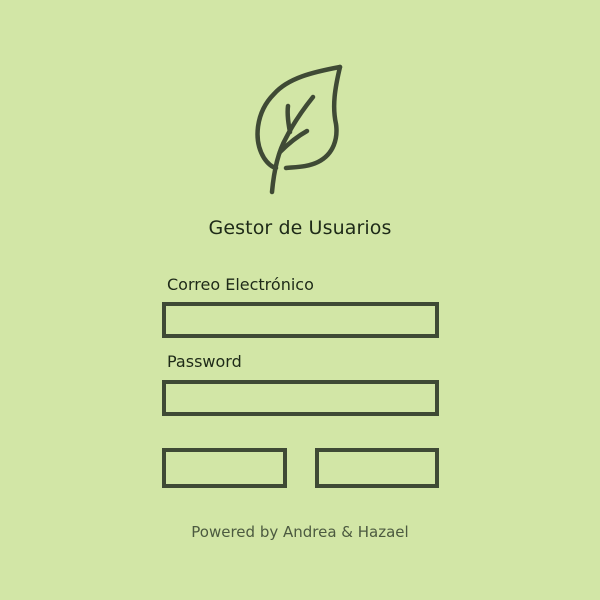 The height and width of the screenshot is (600, 600). Describe the element at coordinates (377, 468) in the screenshot. I see `register-button` at that location.